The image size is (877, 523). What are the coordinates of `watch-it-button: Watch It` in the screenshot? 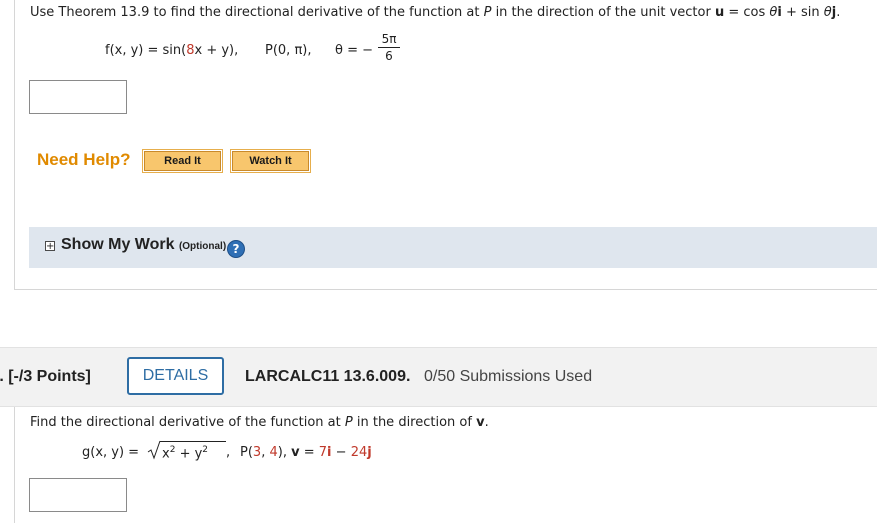 It's located at (270, 161).